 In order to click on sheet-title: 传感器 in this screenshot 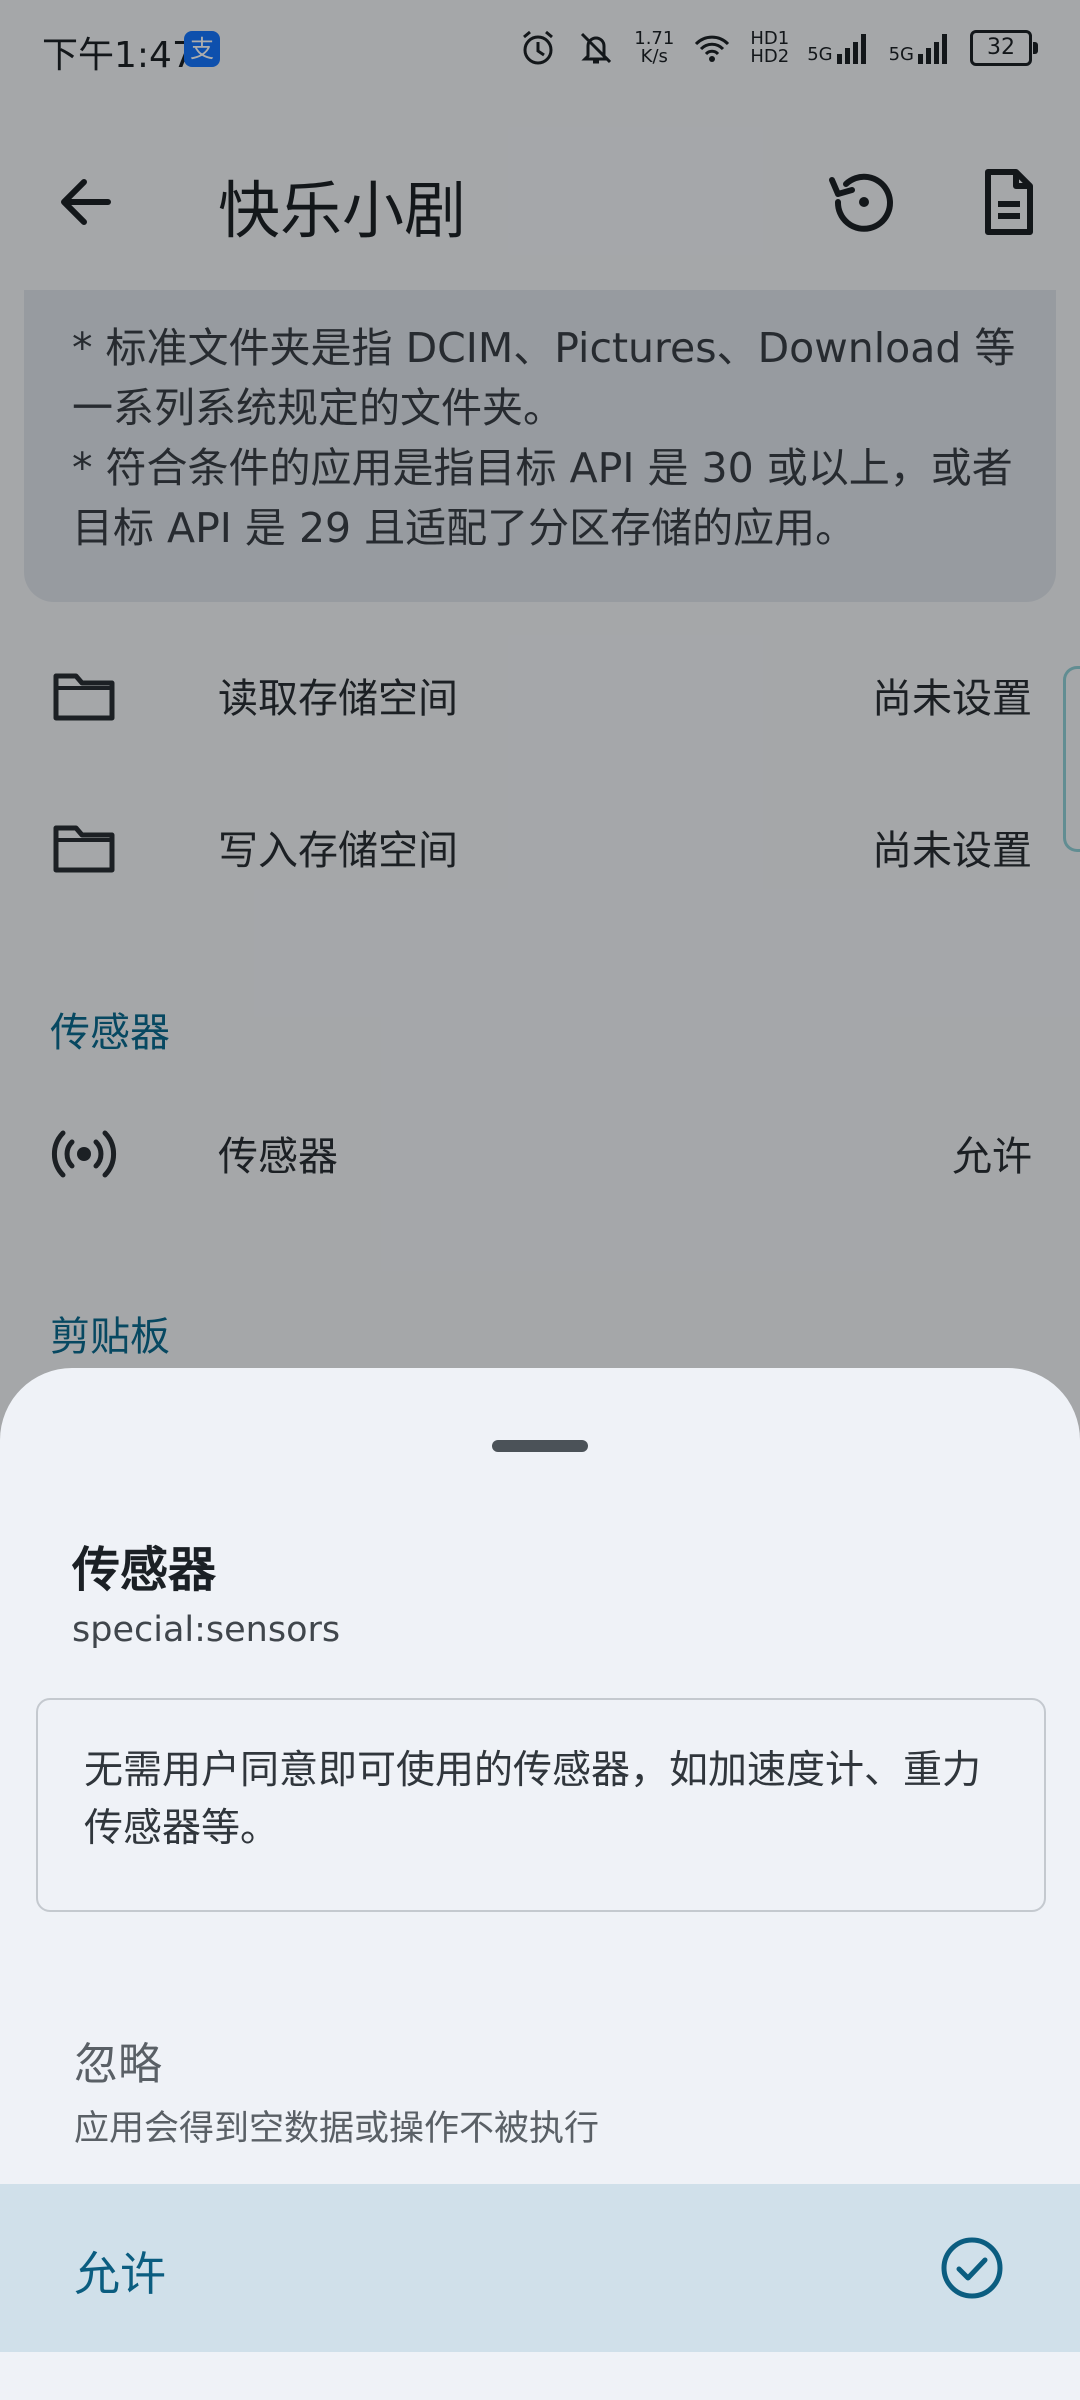, I will do `click(144, 1570)`.